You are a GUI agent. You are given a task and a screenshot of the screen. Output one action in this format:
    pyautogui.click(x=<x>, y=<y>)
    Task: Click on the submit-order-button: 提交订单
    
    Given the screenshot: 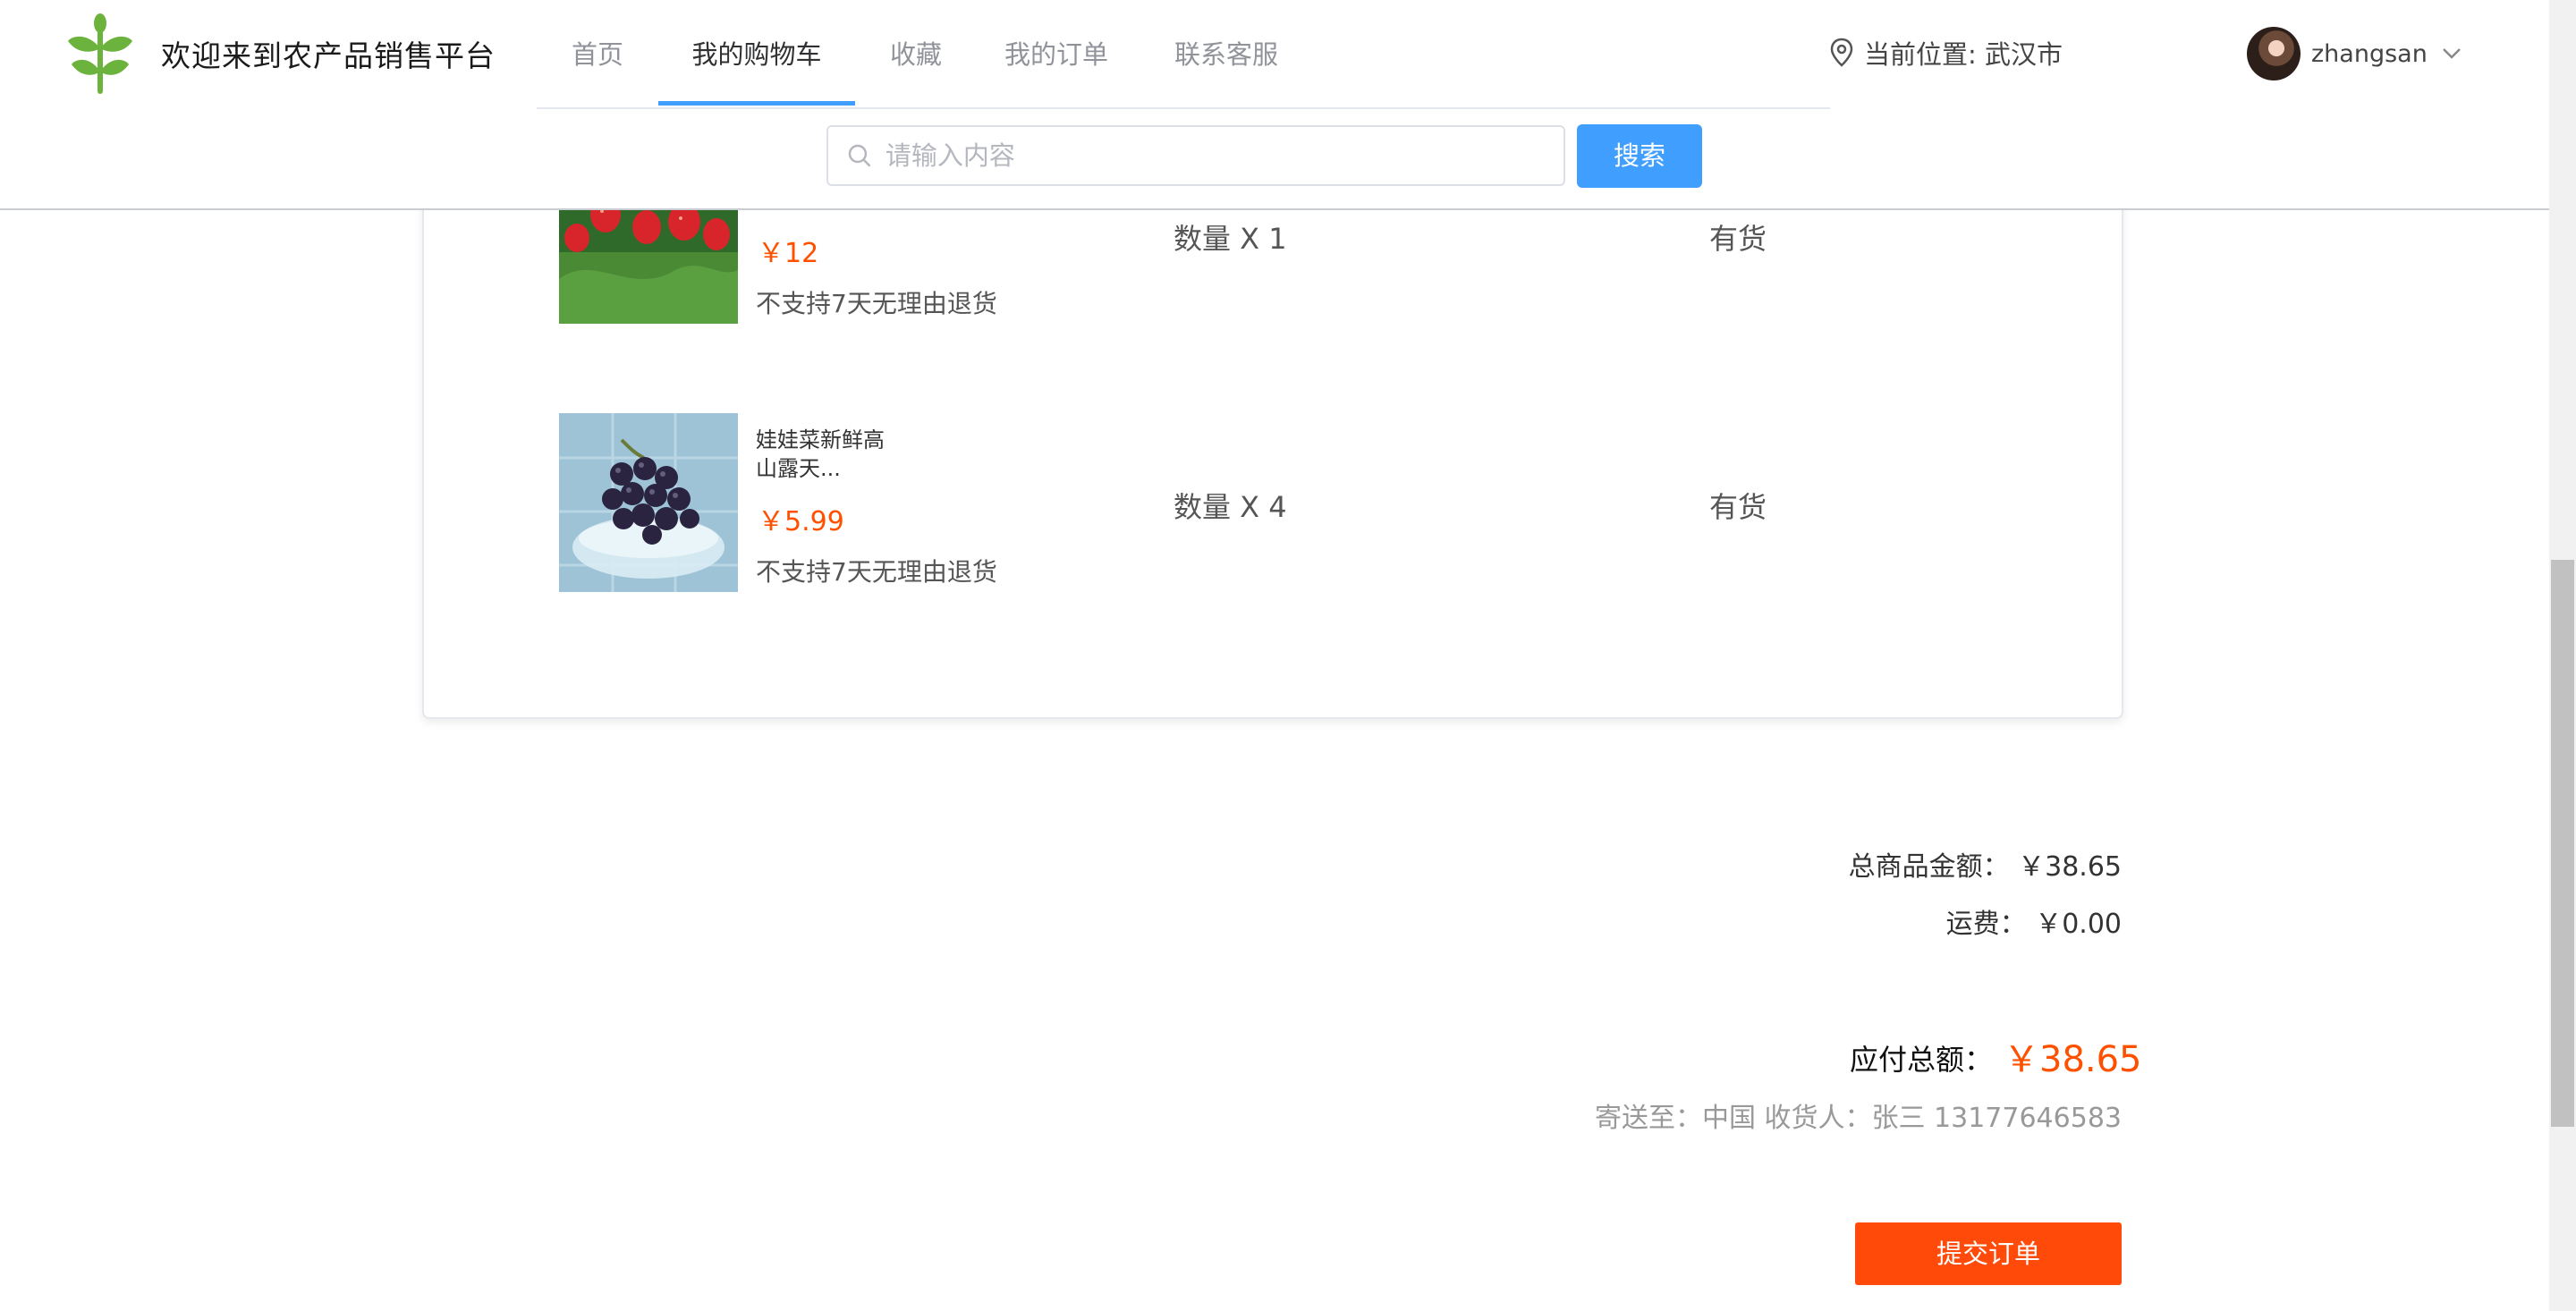 What is the action you would take?
    pyautogui.click(x=1988, y=1253)
    